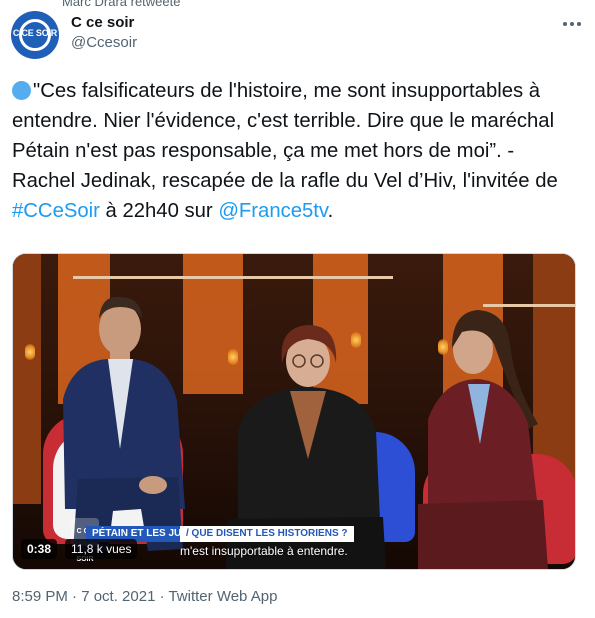 The height and width of the screenshot is (618, 595). Describe the element at coordinates (264, 551) in the screenshot. I see `video-subtitle: m'est insupportable à entendre.` at that location.